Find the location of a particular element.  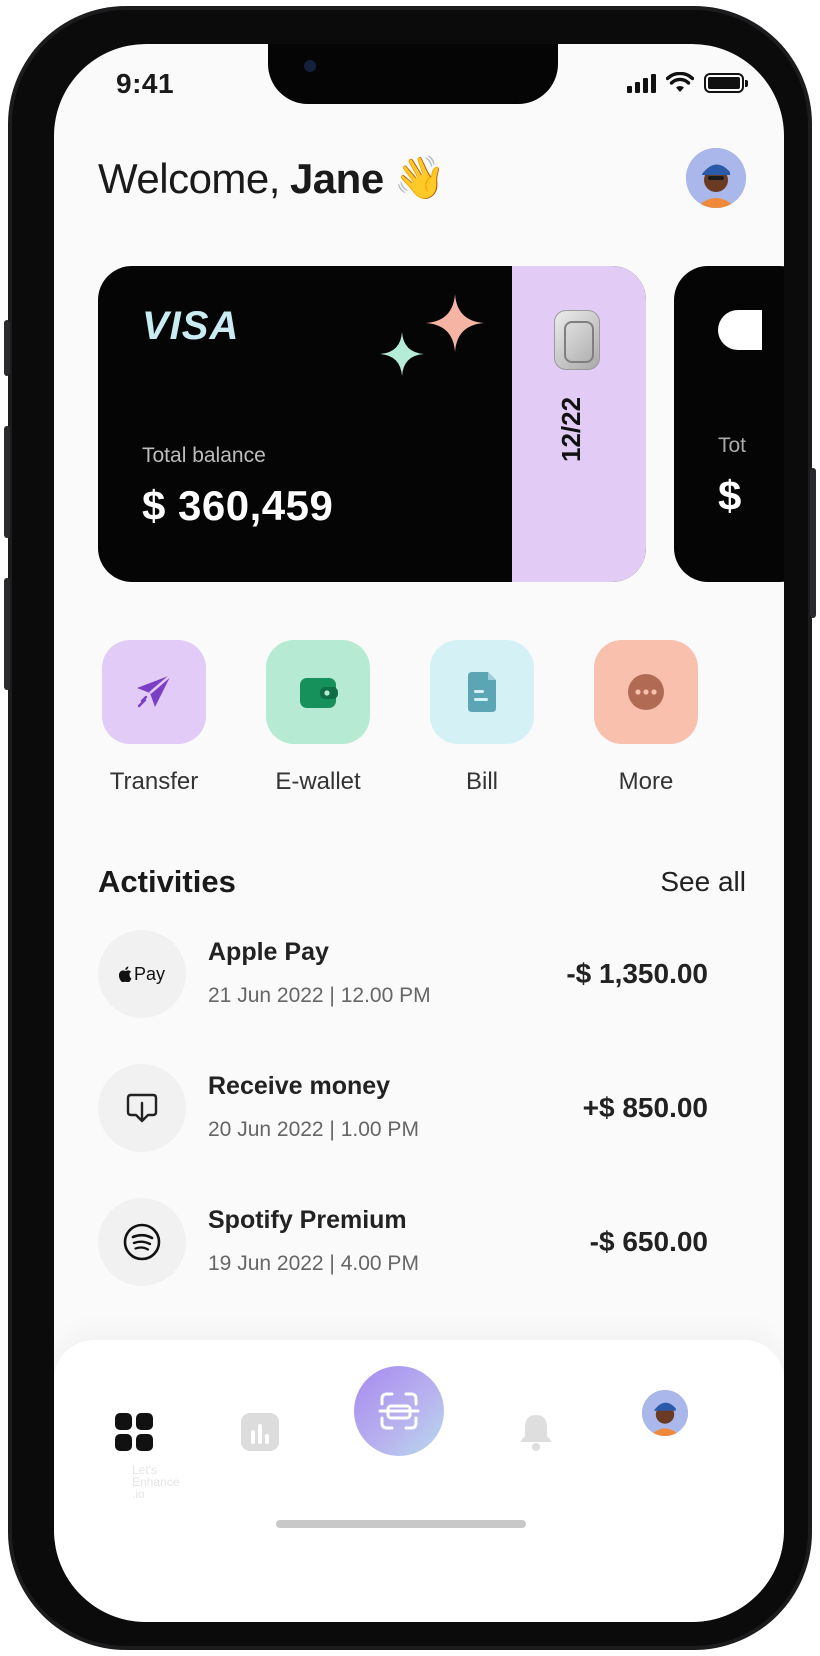

next-card: Tot $ is located at coordinates (729, 424).